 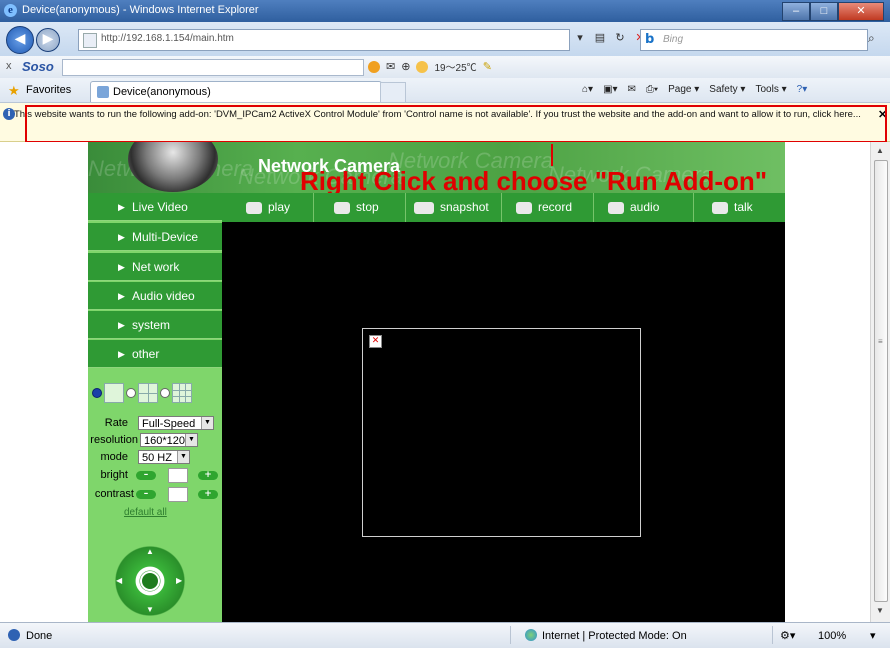 I want to click on menu-item-system: ▶ system, so click(x=155, y=325).